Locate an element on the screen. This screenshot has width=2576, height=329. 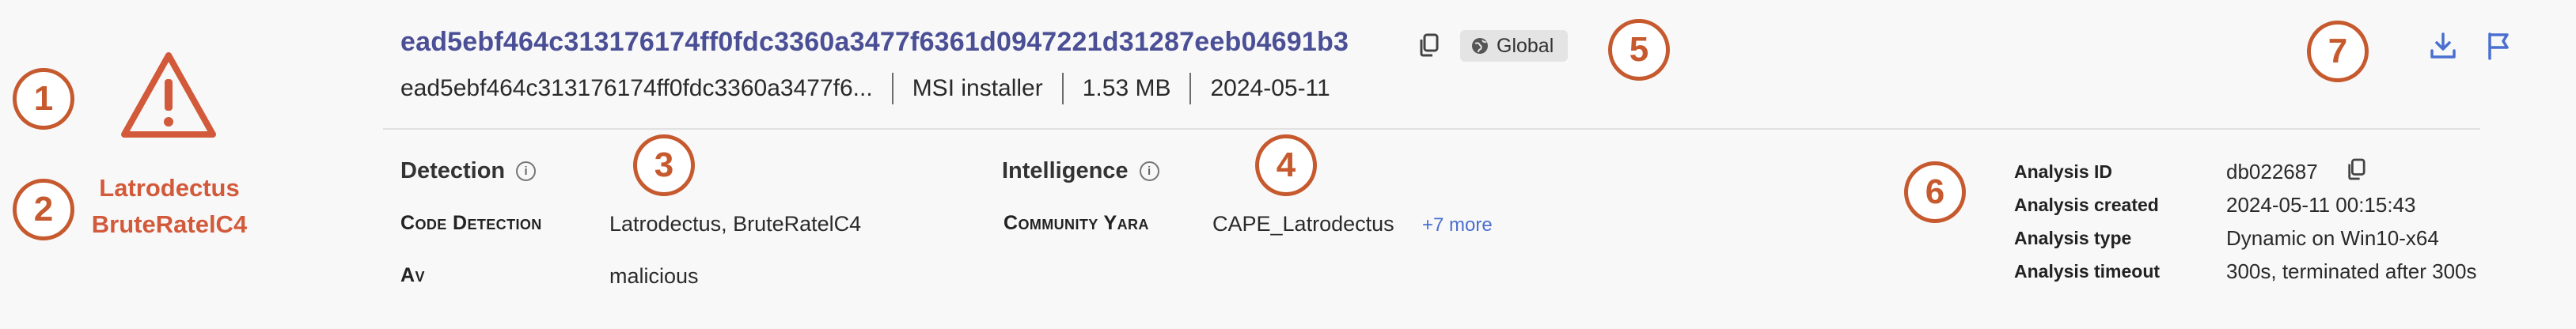
analysis-created-value: 2024-05-11 00:15:43 is located at coordinates (2321, 205).